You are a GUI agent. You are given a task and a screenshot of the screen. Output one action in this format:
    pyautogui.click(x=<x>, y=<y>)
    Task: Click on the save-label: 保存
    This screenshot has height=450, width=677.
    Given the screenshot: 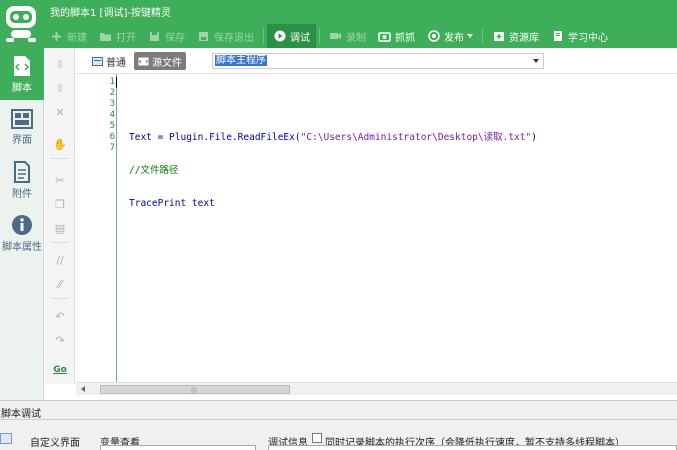 What is the action you would take?
    pyautogui.click(x=175, y=38)
    